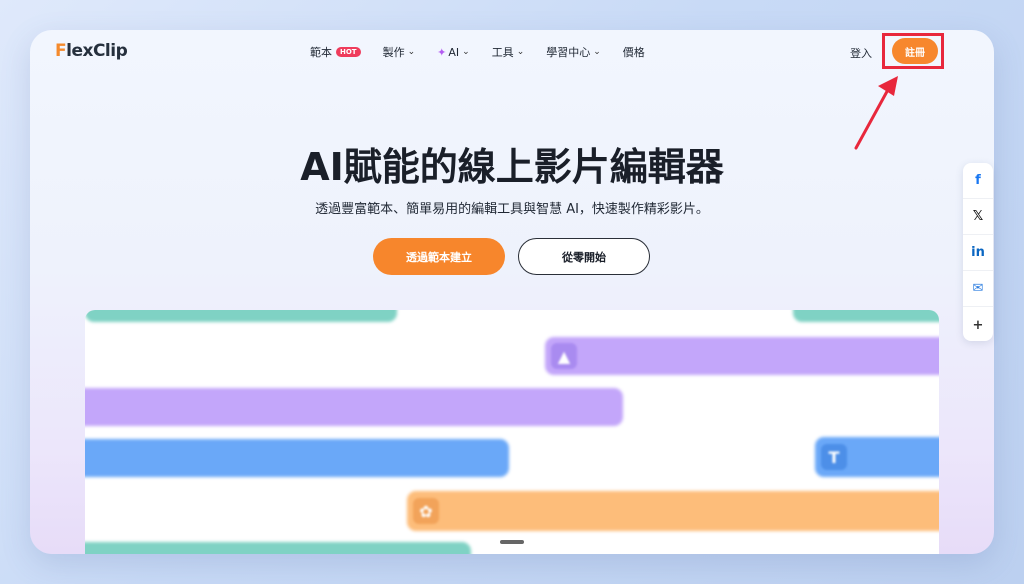  Describe the element at coordinates (97, 51) in the screenshot. I see `logo-text: lexClip` at that location.